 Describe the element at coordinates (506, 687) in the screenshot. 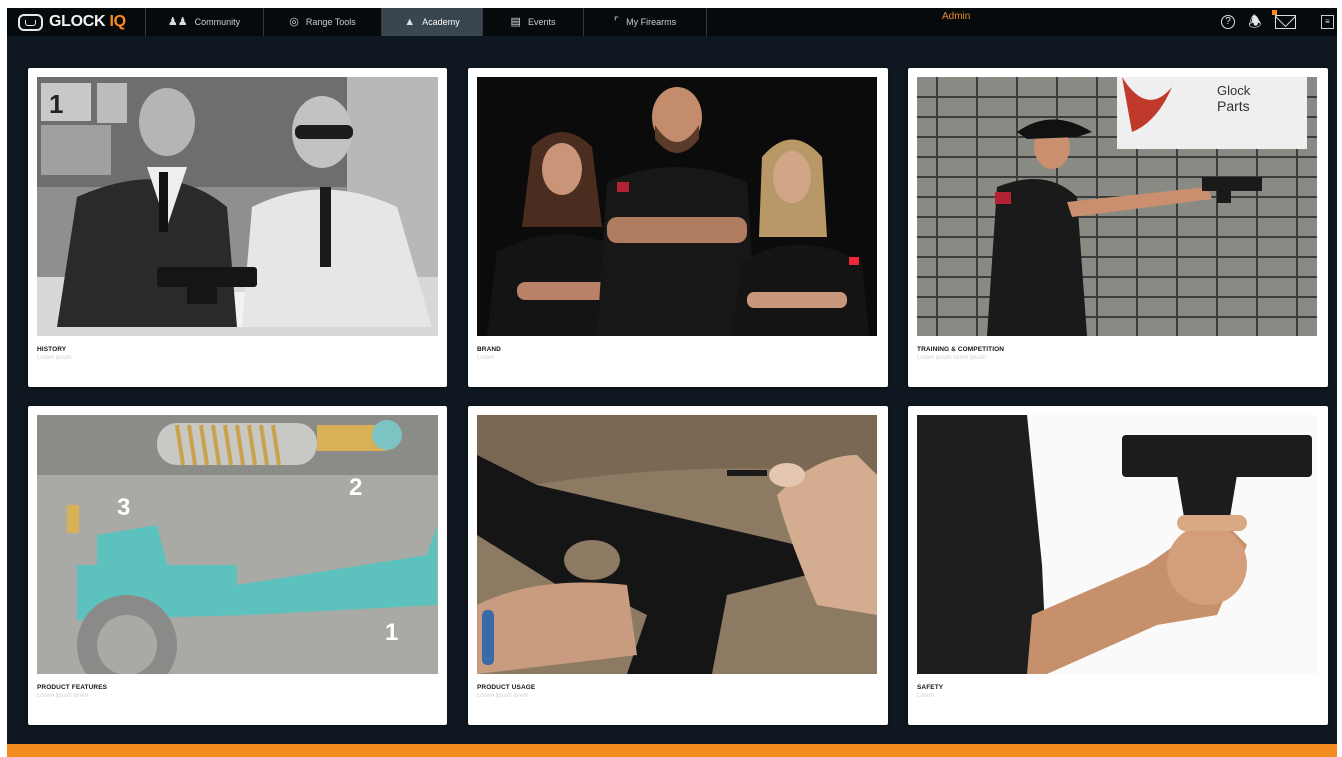

I see `card-product-usage-title: PRODUCT USAGE` at that location.